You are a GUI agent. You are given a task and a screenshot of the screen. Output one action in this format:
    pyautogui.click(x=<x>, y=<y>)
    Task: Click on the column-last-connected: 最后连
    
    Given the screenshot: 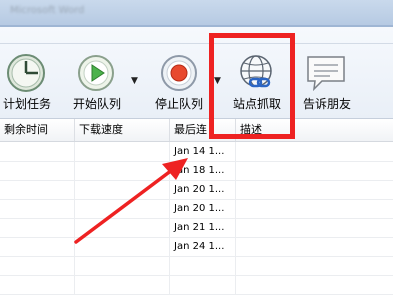 What is the action you would take?
    pyautogui.click(x=202, y=130)
    